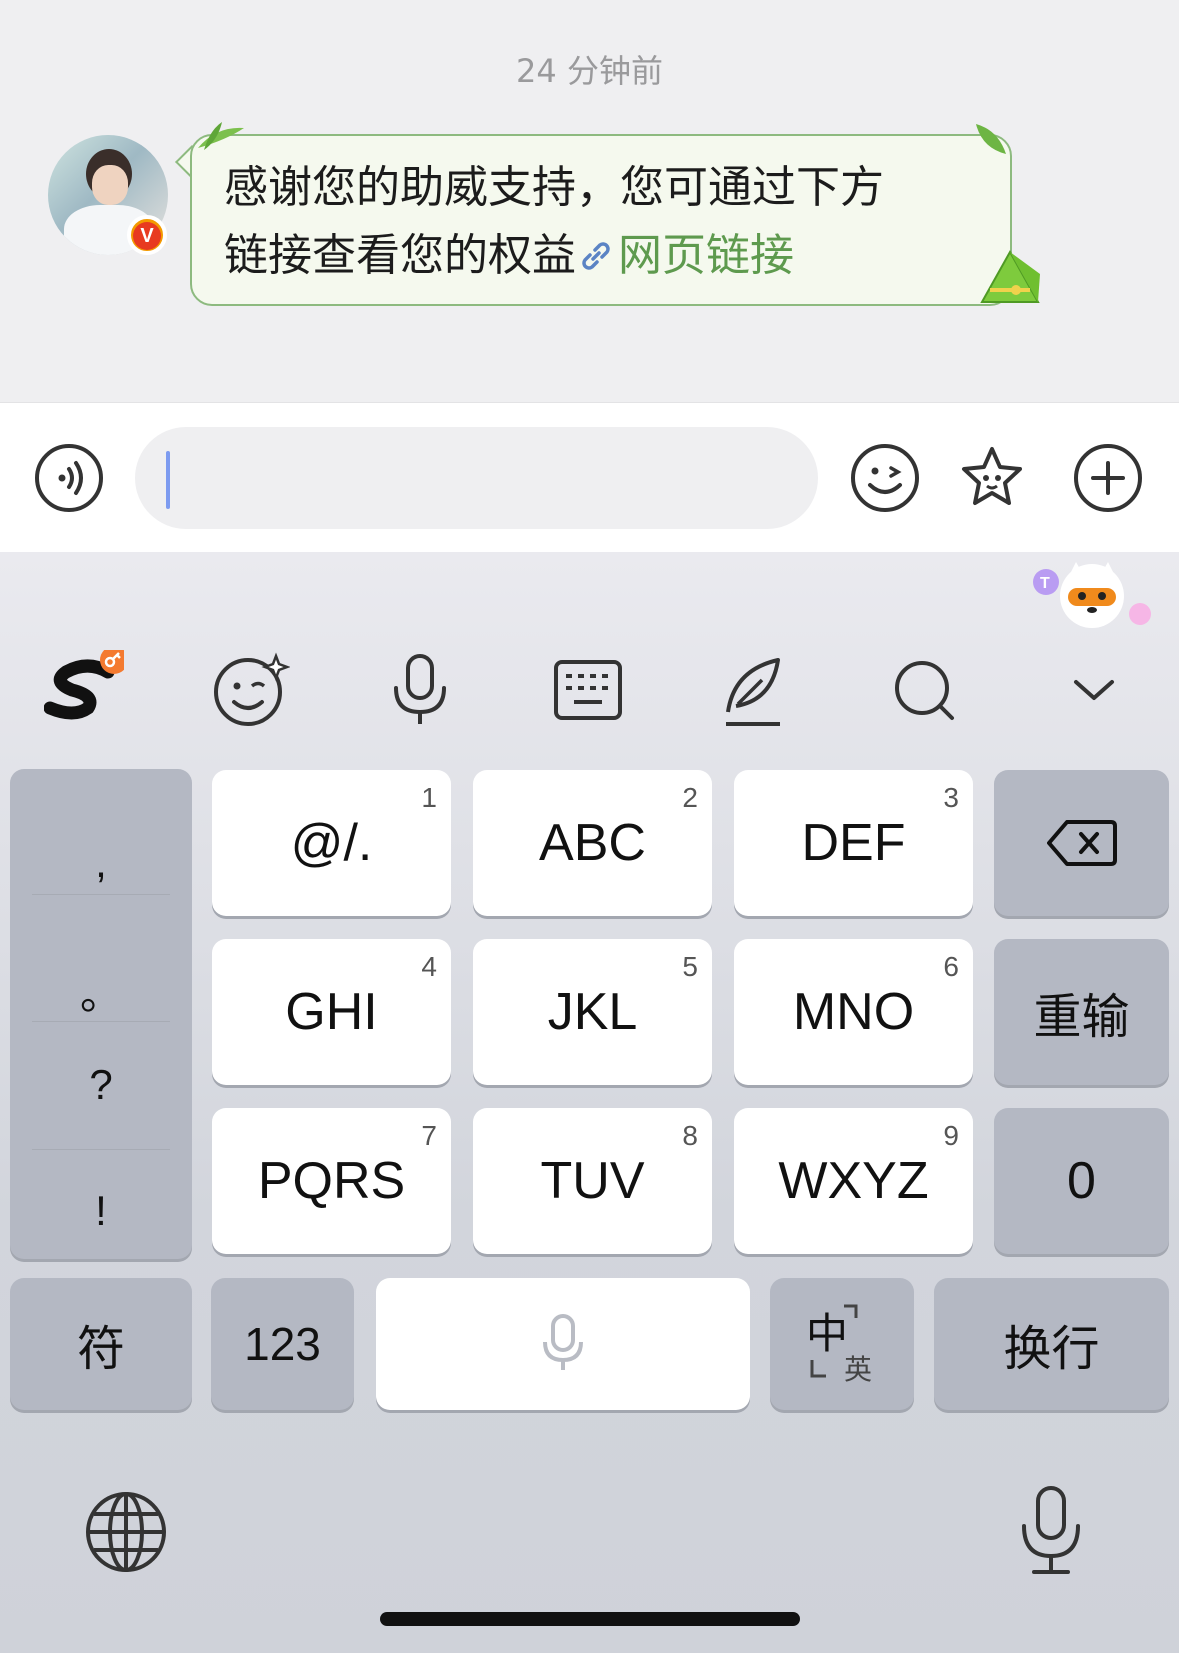  Describe the element at coordinates (101, 1211) in the screenshot. I see `punct-exclamation: !` at that location.